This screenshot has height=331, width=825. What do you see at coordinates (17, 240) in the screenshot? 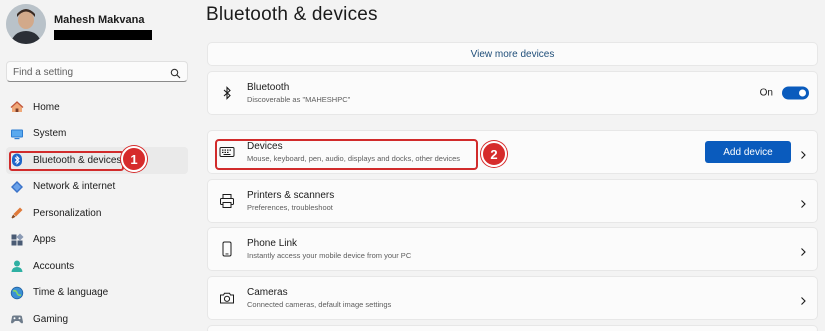
I see `apps-icon` at bounding box center [17, 240].